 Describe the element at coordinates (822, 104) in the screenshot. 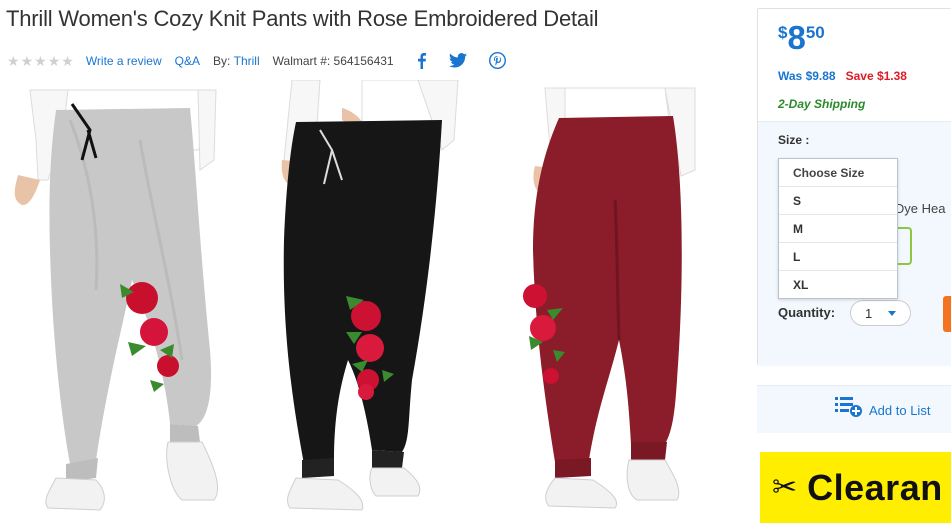

I see `shipping-badge: 2-Day Shipping` at that location.